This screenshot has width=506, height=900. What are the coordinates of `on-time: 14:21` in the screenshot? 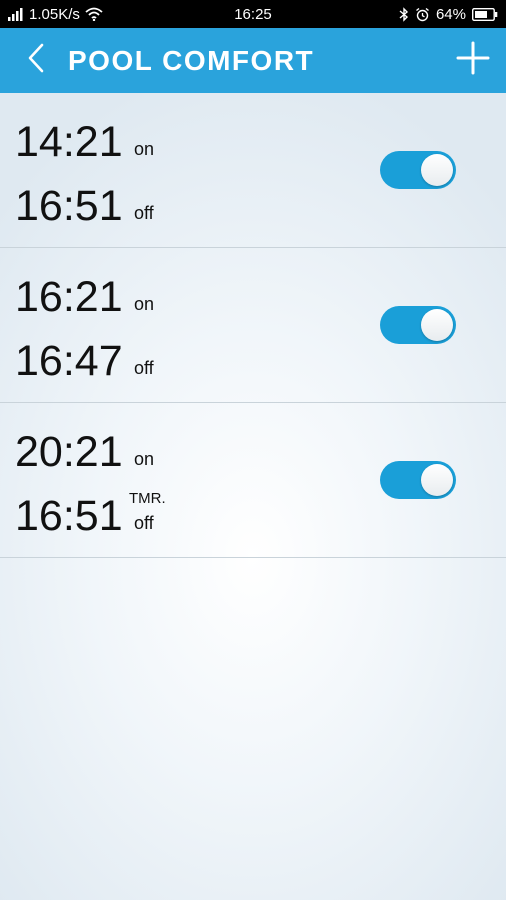 It's located at (69, 142).